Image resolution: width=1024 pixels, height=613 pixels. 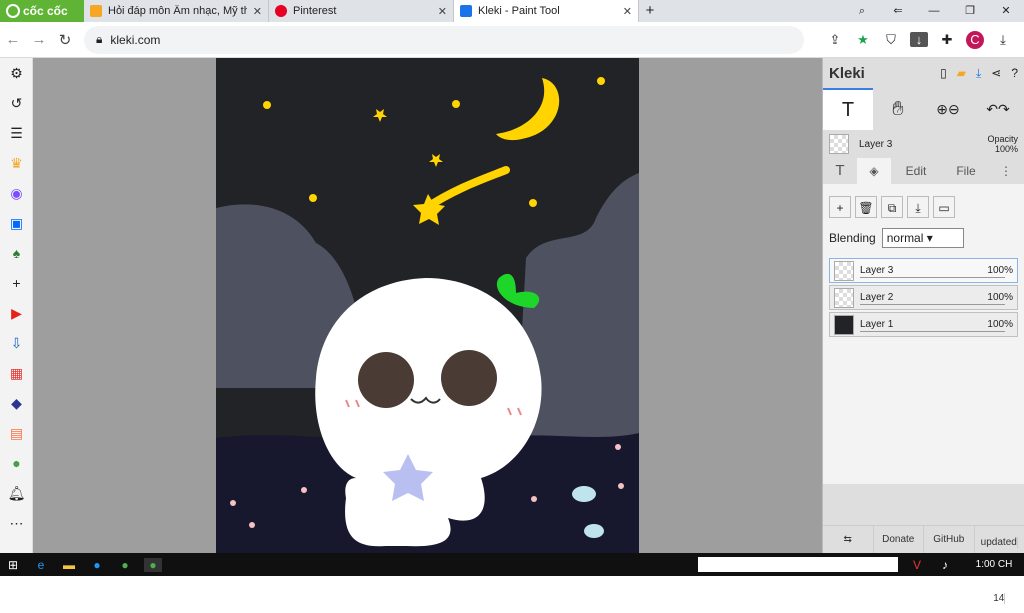 I want to click on open-folder-icon: ▰, so click(x=961, y=73).